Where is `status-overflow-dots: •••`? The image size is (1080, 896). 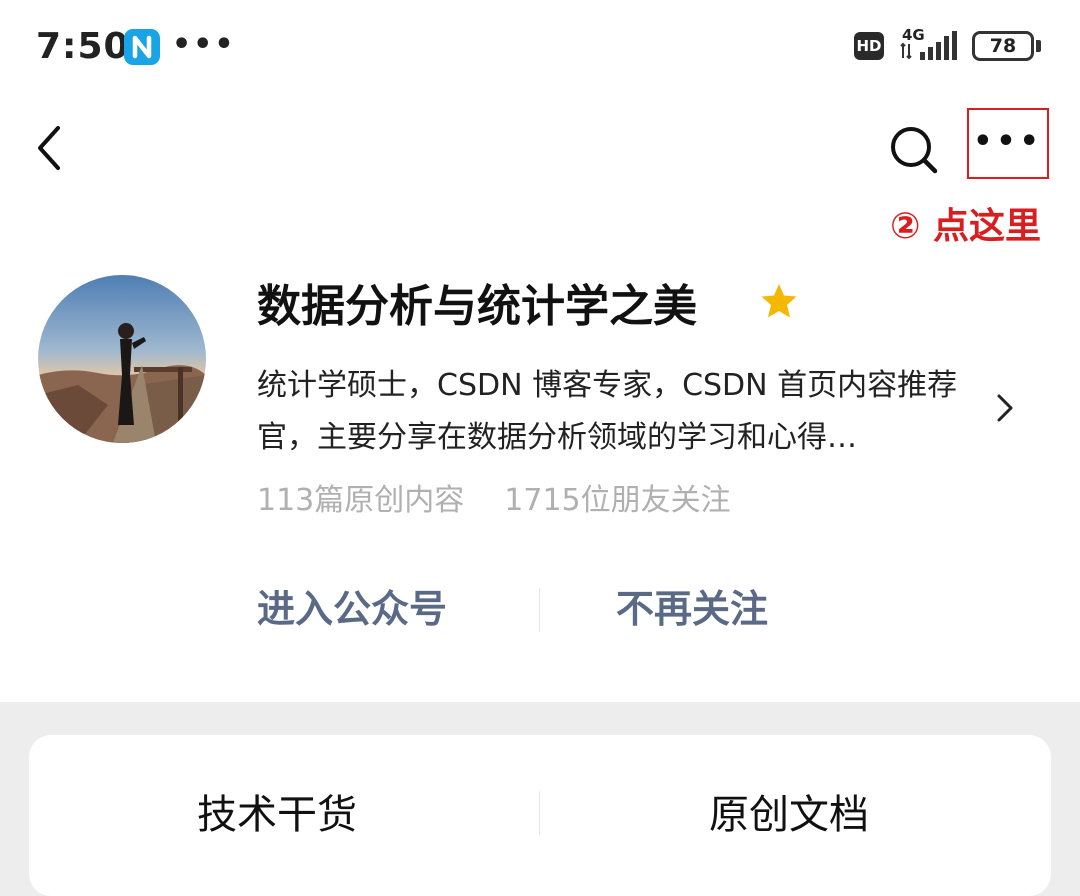 status-overflow-dots: ••• is located at coordinates (204, 44).